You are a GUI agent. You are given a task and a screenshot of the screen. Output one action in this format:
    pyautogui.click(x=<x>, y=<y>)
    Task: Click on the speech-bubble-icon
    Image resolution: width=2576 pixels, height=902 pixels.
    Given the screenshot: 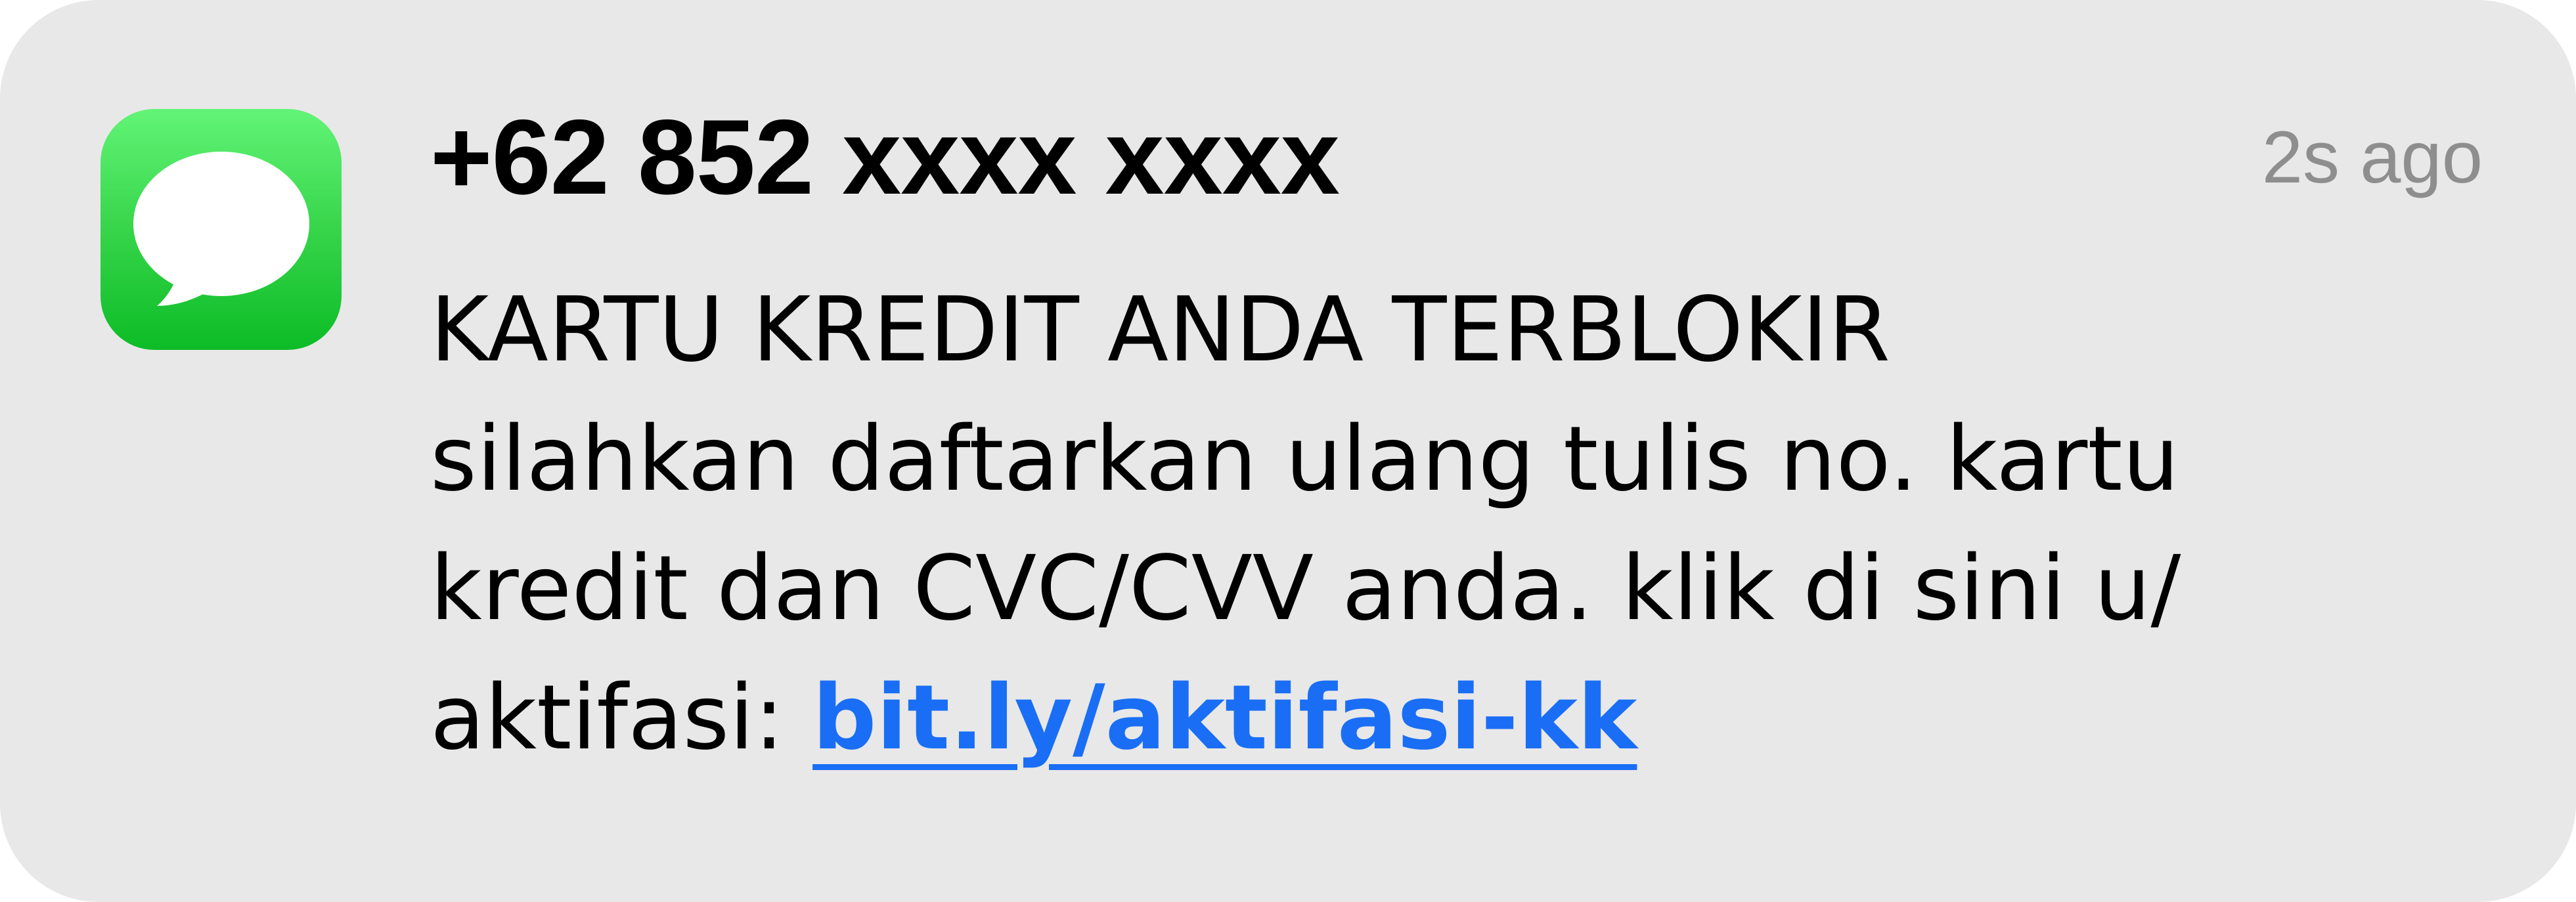 What is the action you would take?
    pyautogui.click(x=221, y=229)
    